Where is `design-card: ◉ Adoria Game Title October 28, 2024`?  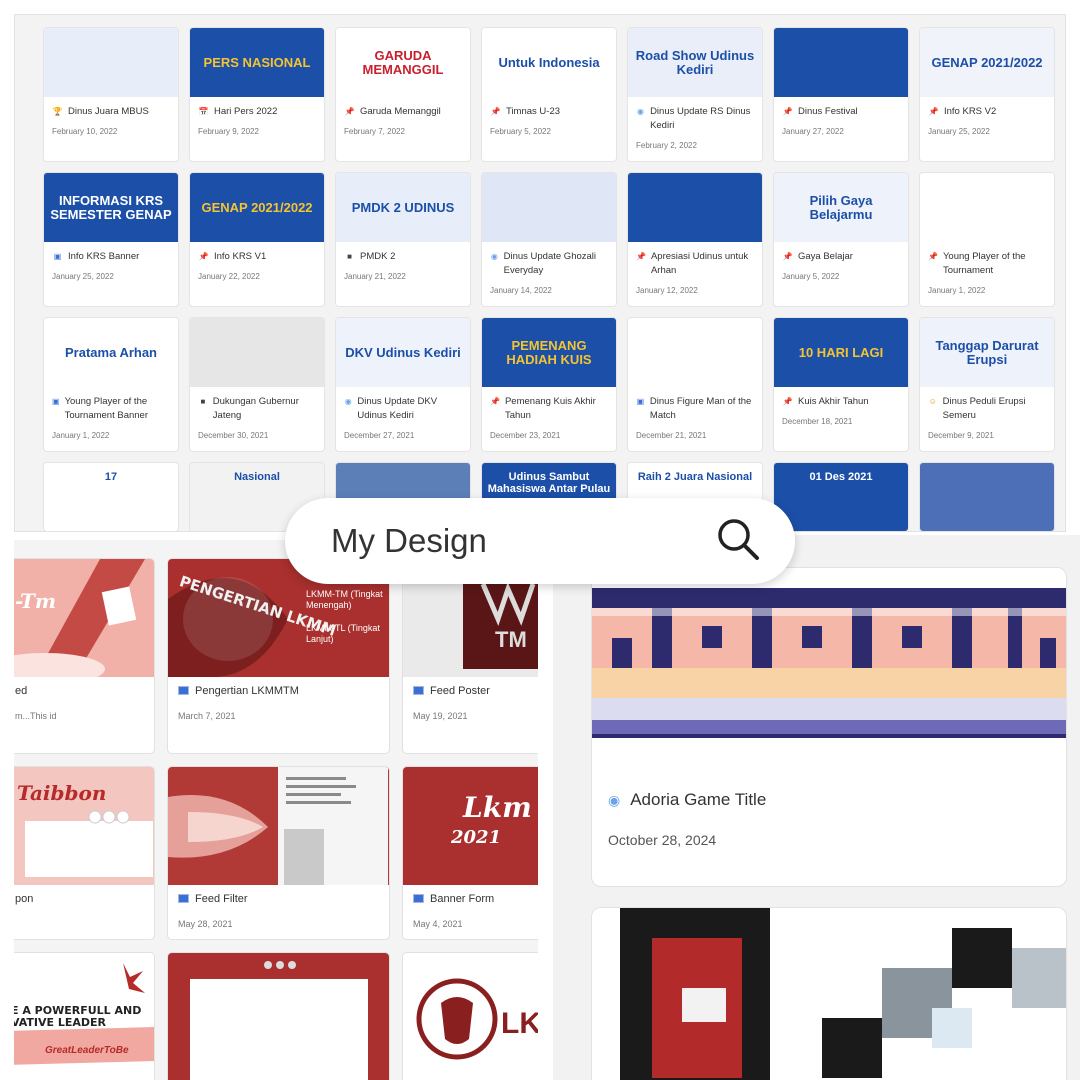
design-card: ◉ Adoria Game Title October 28, 2024 is located at coordinates (829, 727).